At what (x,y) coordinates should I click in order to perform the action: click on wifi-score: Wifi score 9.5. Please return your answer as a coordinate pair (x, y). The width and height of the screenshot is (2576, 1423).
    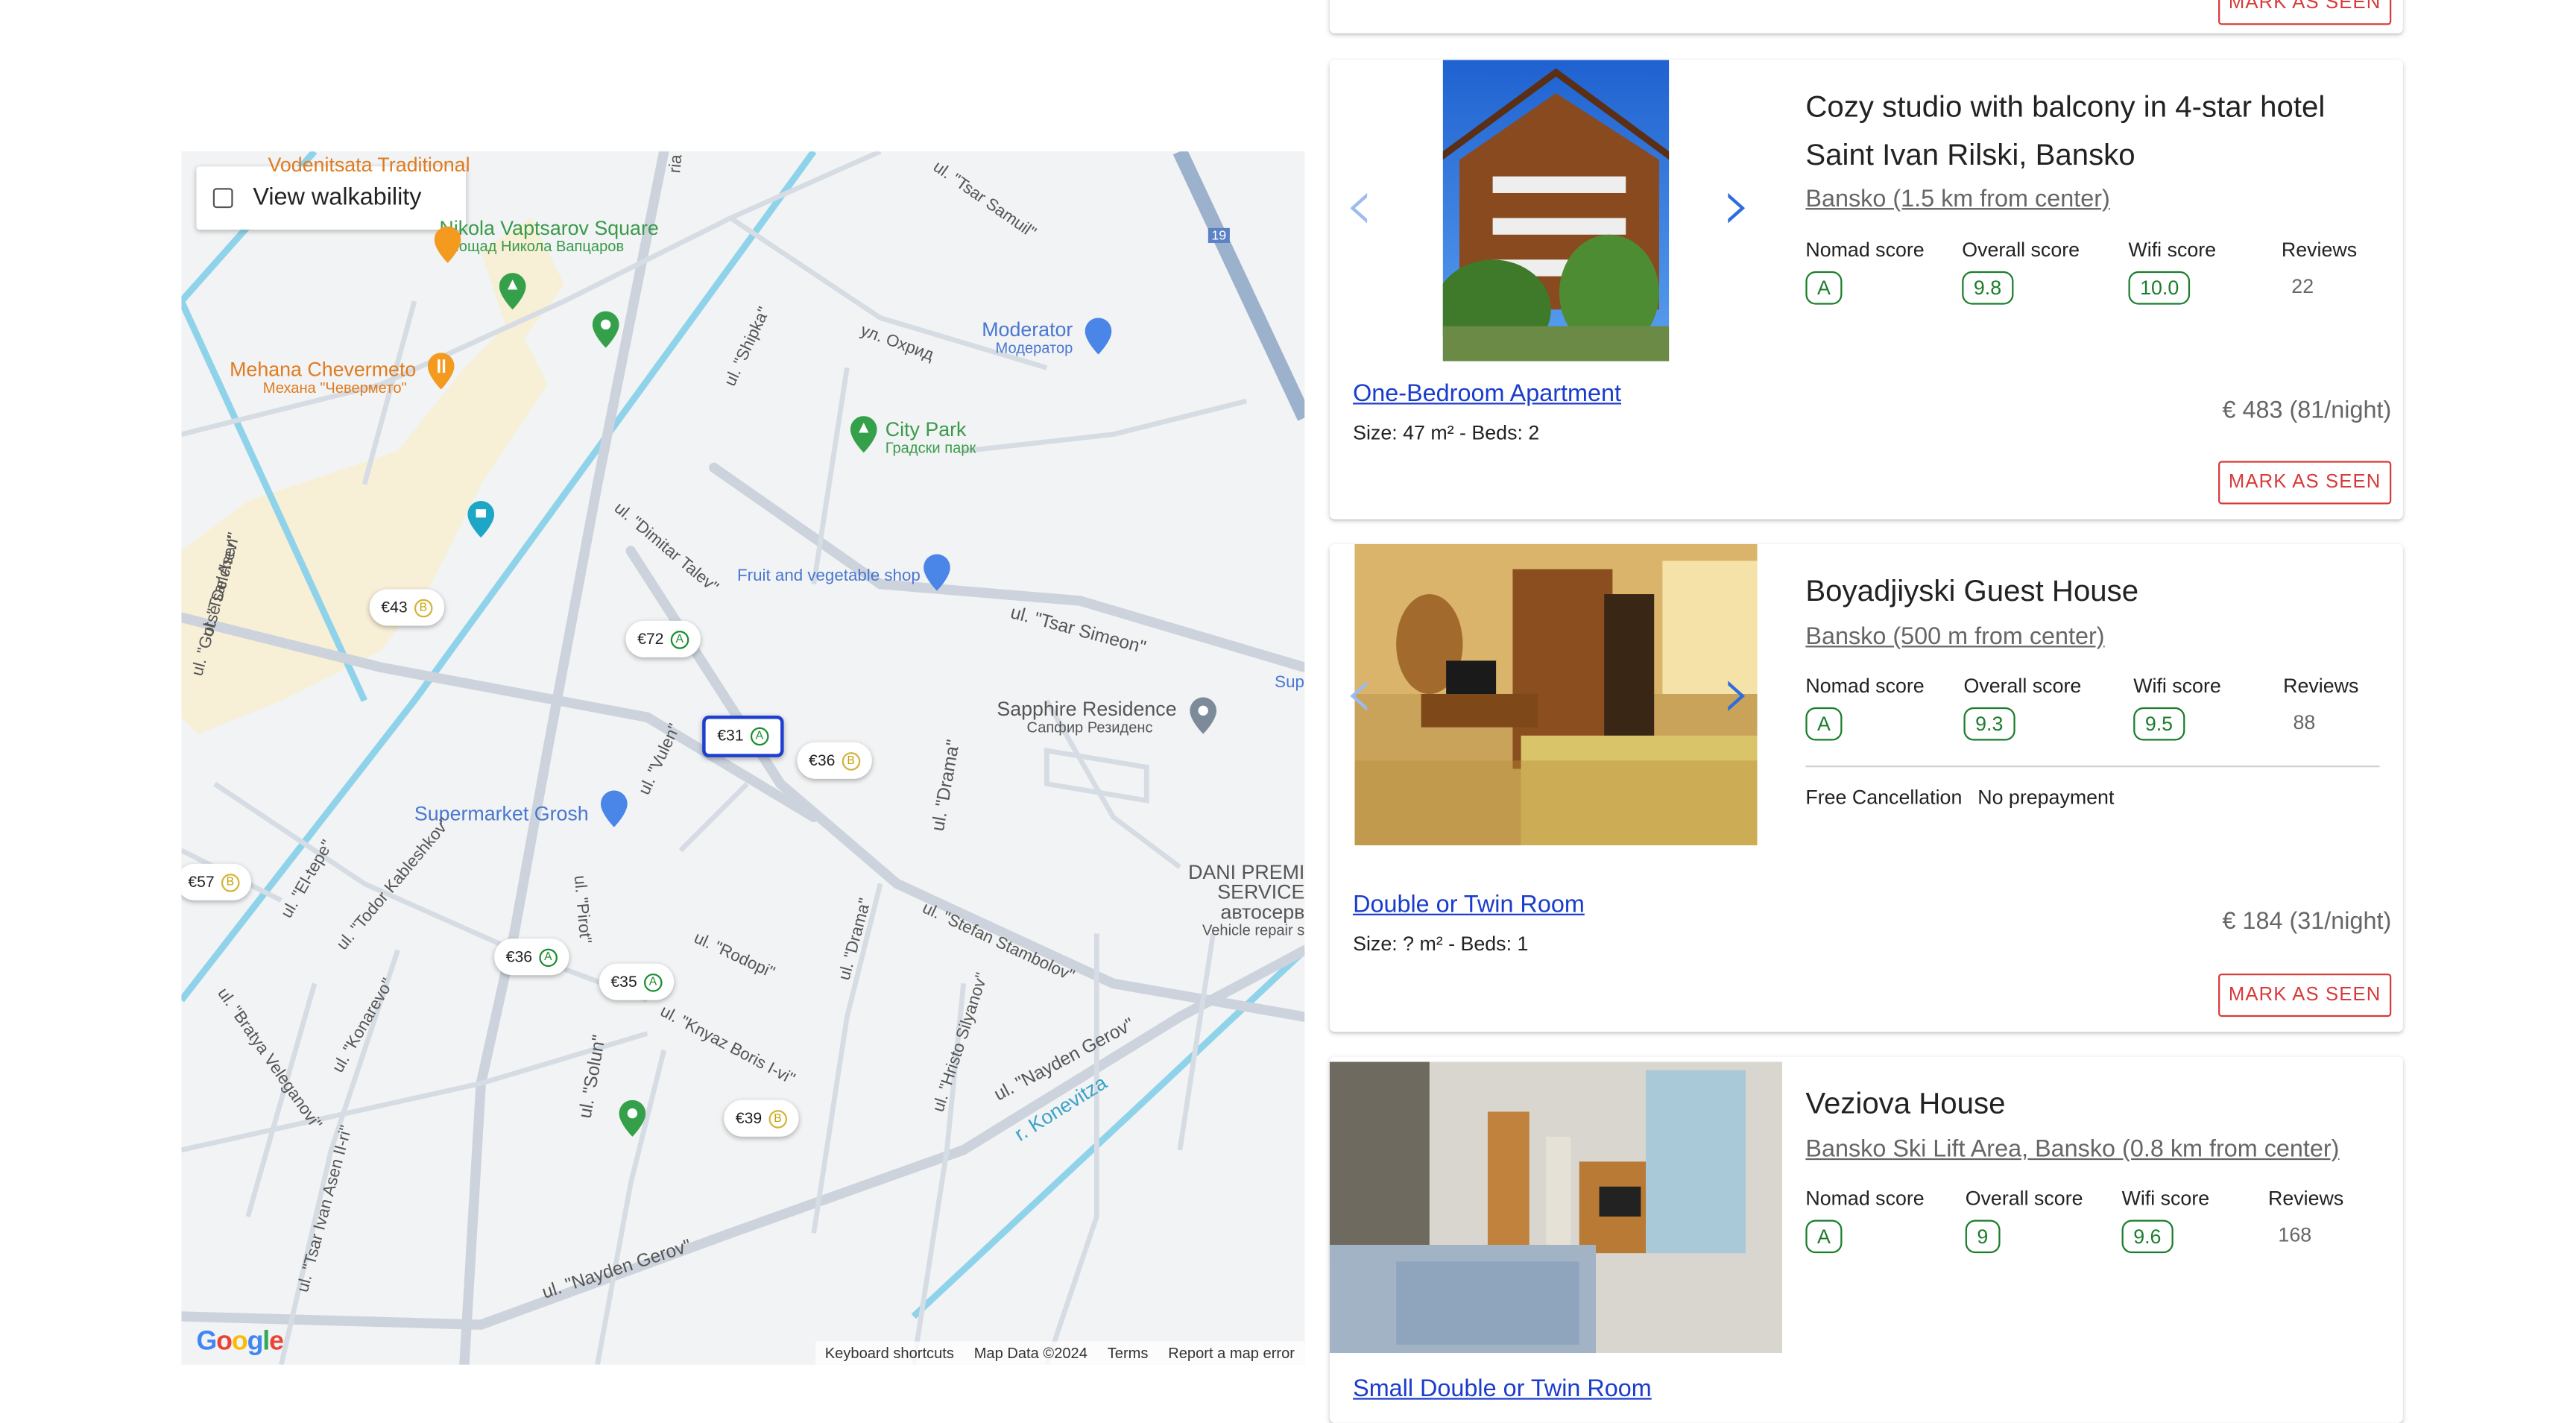
    Looking at the image, I should click on (2208, 708).